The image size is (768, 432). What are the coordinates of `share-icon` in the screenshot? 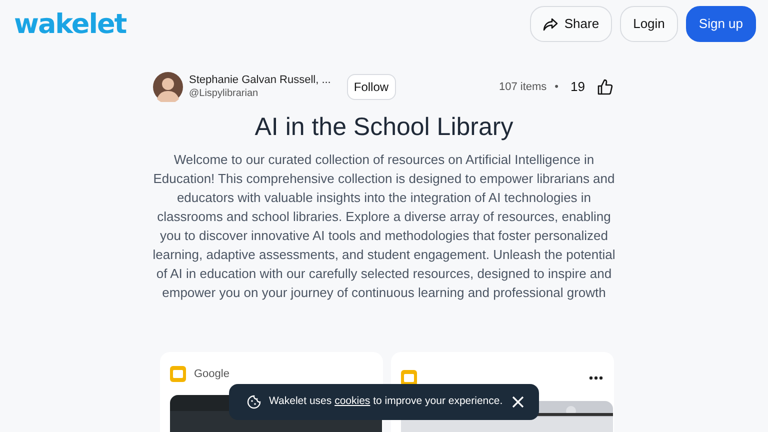 It's located at (550, 24).